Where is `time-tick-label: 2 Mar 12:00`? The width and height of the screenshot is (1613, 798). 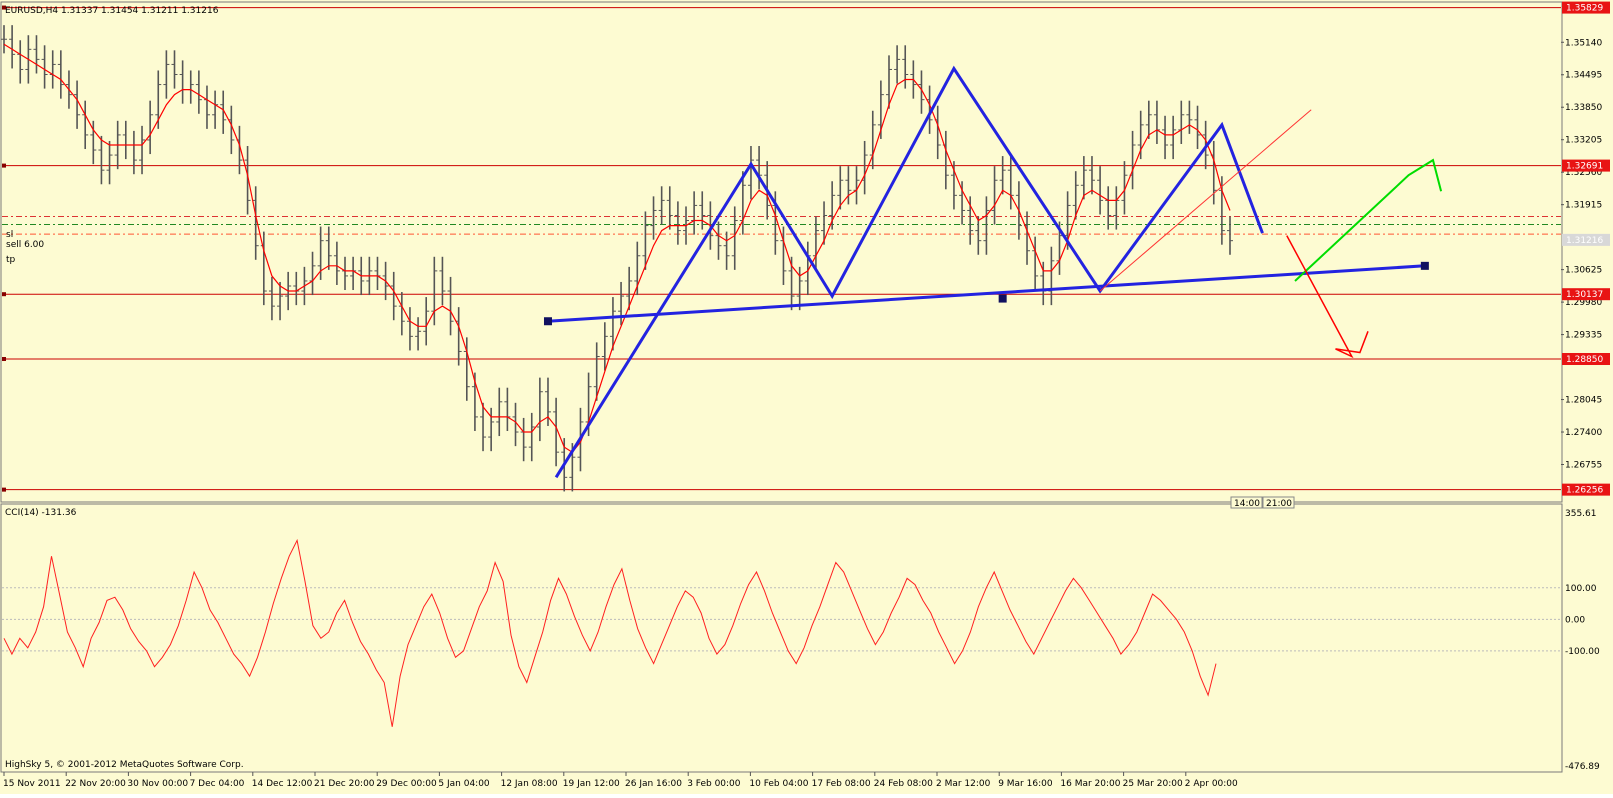
time-tick-label: 2 Mar 12:00 is located at coordinates (963, 784).